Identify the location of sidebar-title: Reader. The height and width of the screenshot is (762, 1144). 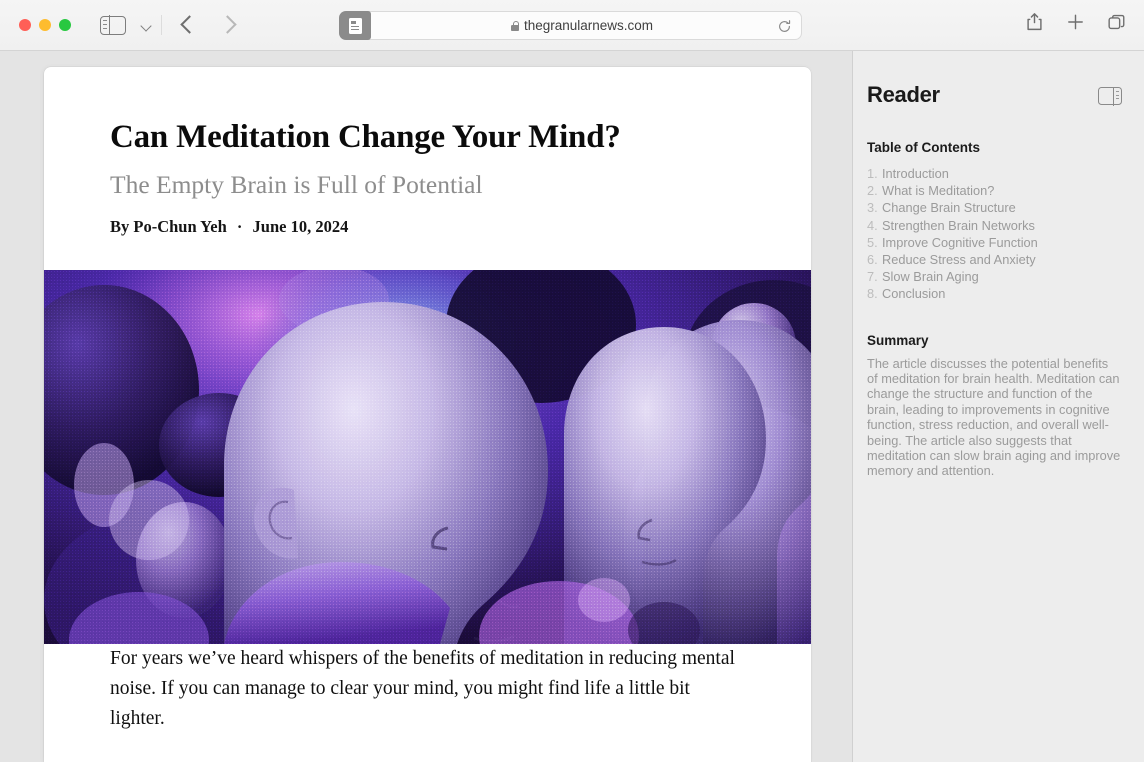
(903, 94).